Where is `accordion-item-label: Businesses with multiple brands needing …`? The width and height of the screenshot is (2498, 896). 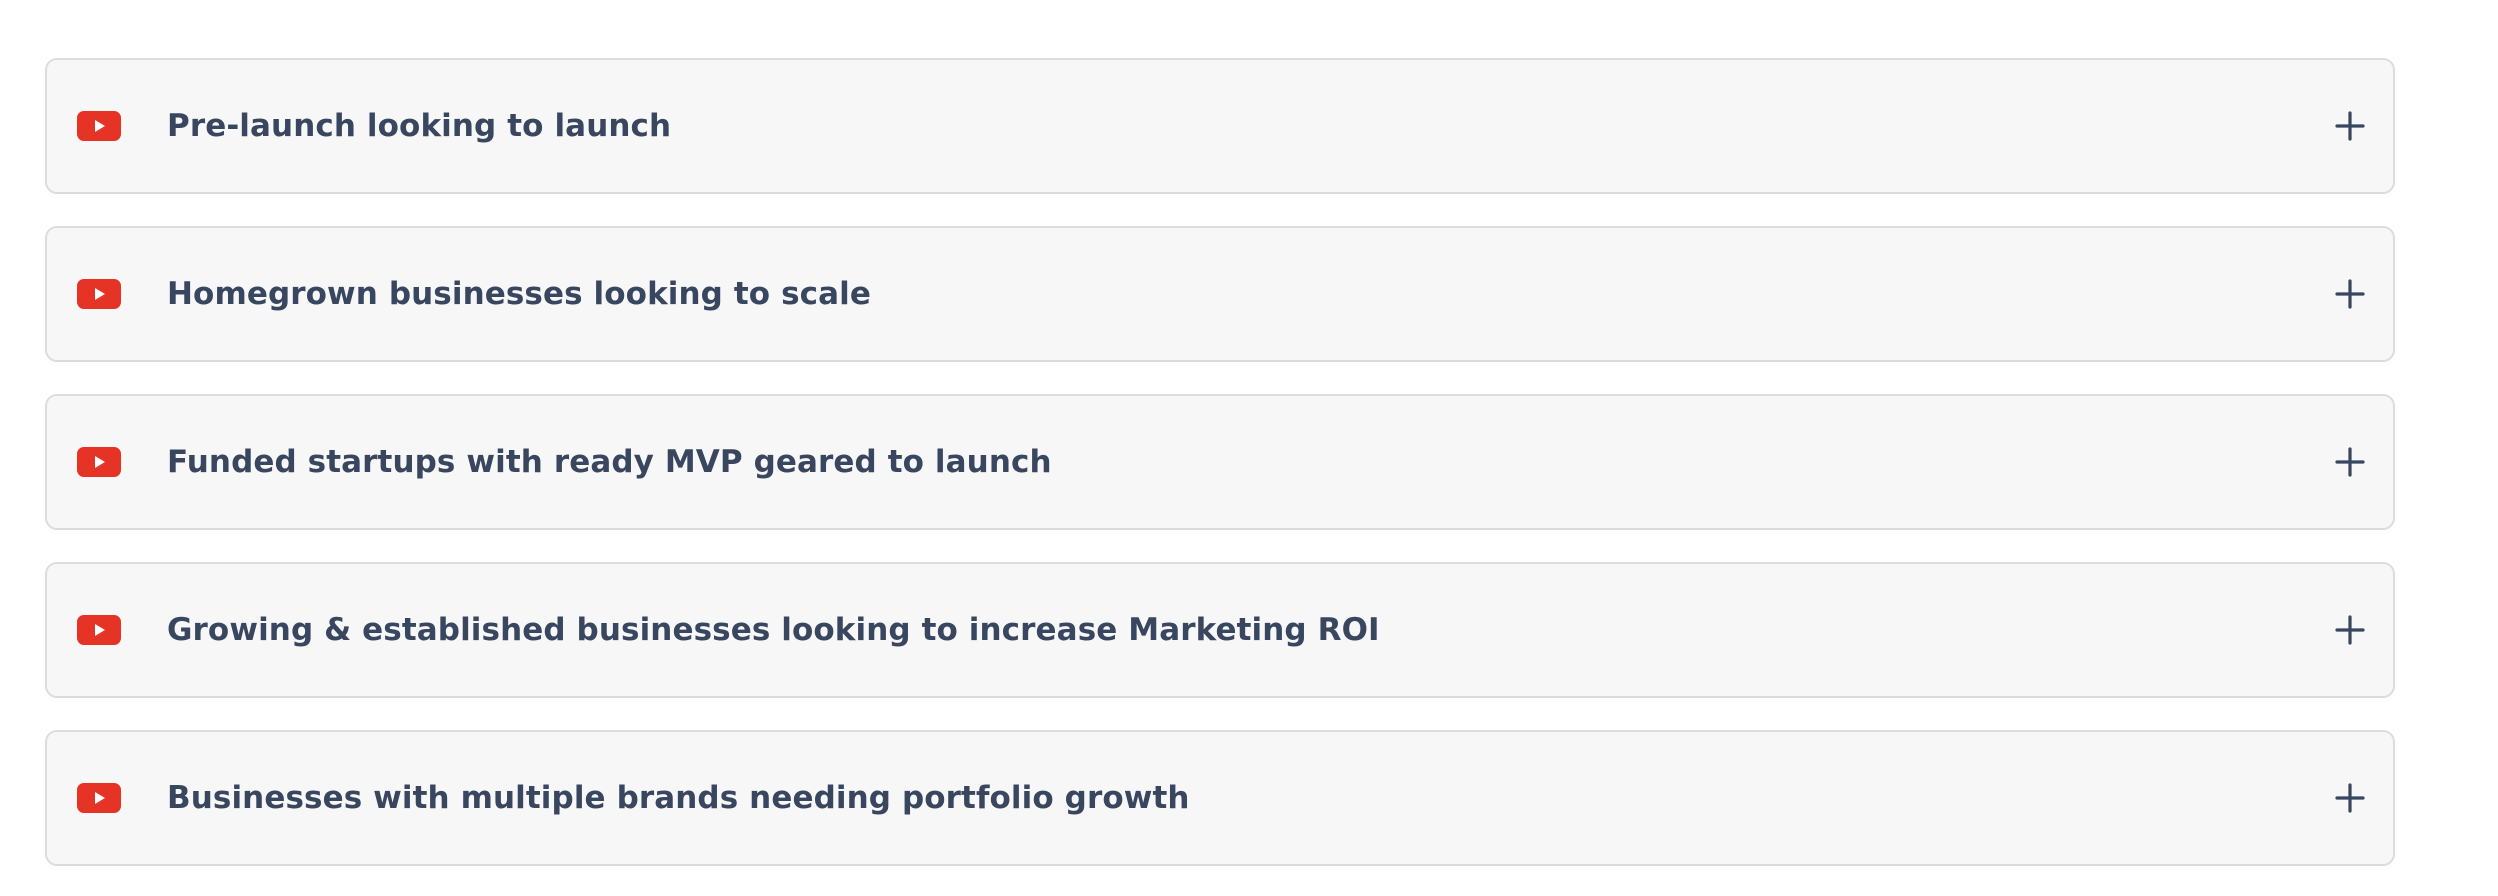 accordion-item-label: Businesses with multiple brands needing … is located at coordinates (678, 798).